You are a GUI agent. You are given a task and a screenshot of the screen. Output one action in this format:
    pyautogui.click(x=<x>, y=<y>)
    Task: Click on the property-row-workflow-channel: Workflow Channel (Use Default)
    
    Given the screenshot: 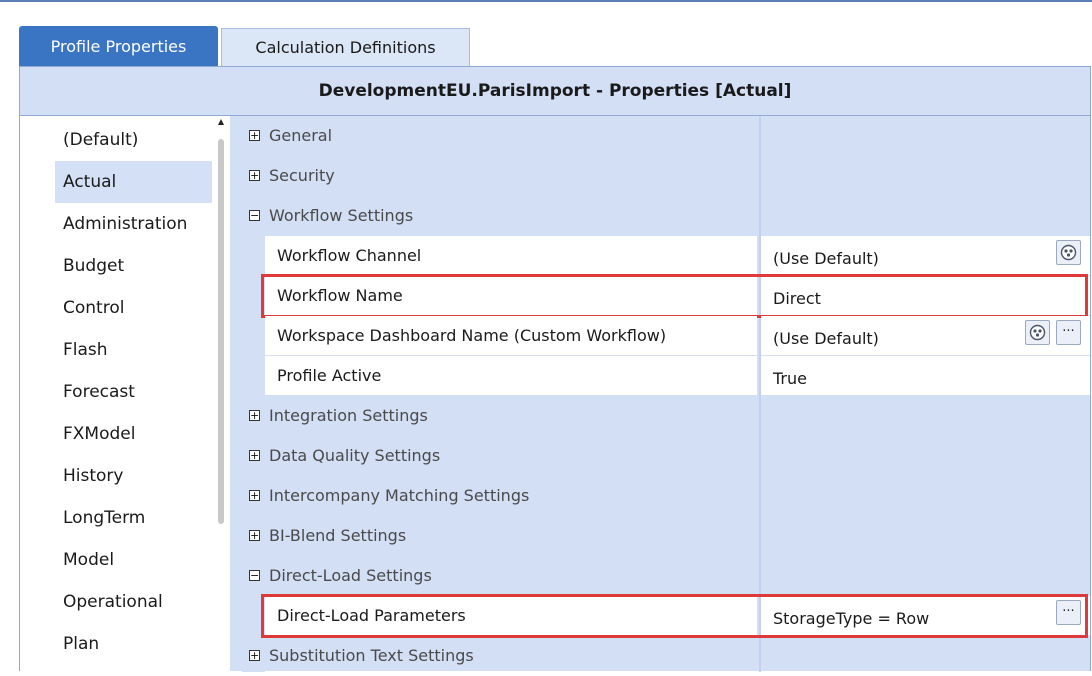 What is the action you would take?
    pyautogui.click(x=677, y=256)
    